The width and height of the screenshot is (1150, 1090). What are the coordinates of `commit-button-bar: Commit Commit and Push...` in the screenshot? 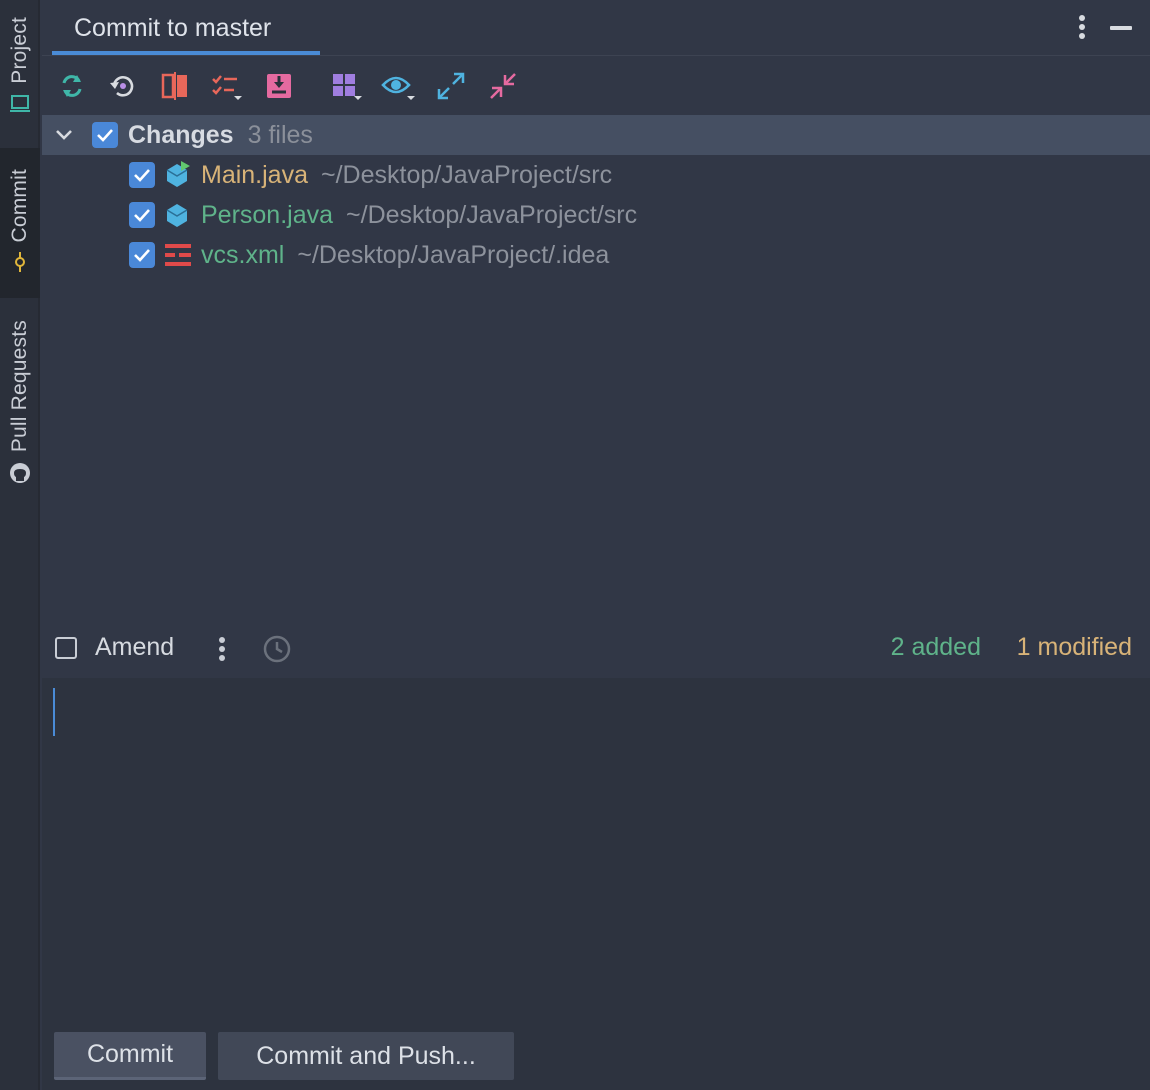 It's located at (596, 1060).